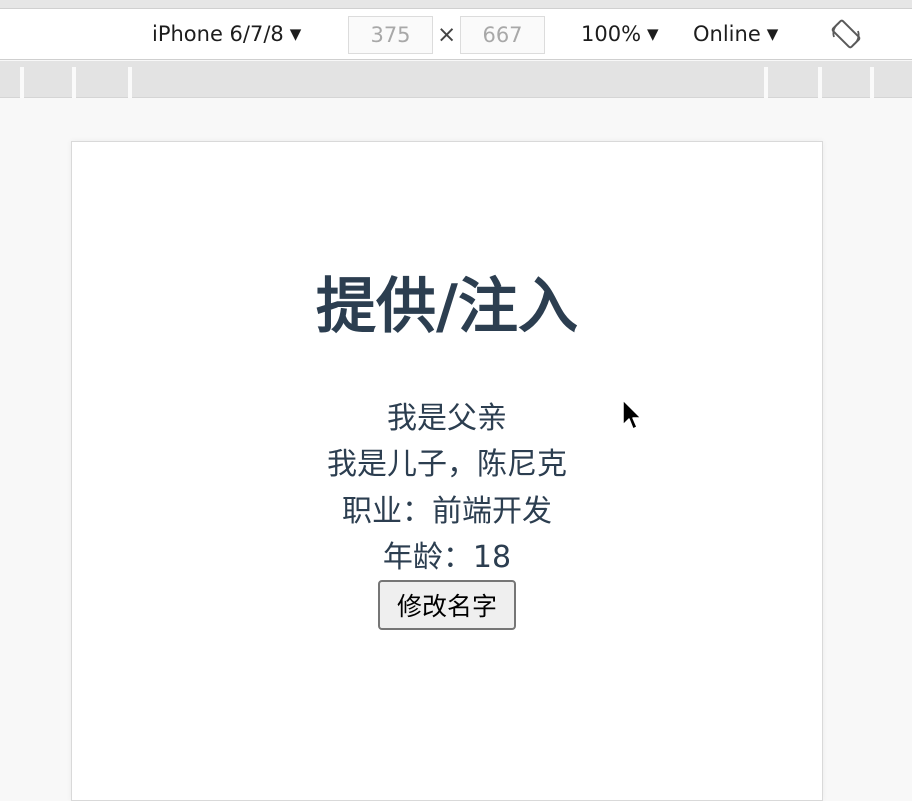 This screenshot has width=912, height=801. I want to click on job-text: 职业：前端开发, so click(447, 511).